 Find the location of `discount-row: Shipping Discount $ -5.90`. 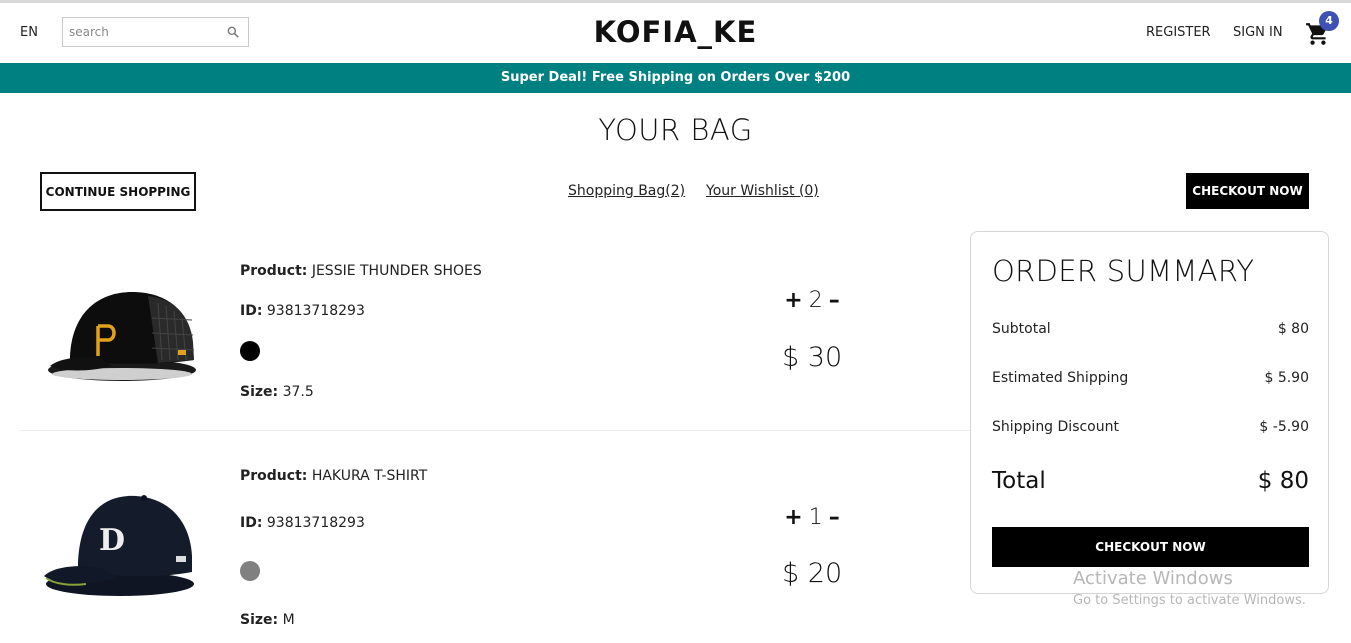

discount-row: Shipping Discount $ -5.90 is located at coordinates (1150, 427).